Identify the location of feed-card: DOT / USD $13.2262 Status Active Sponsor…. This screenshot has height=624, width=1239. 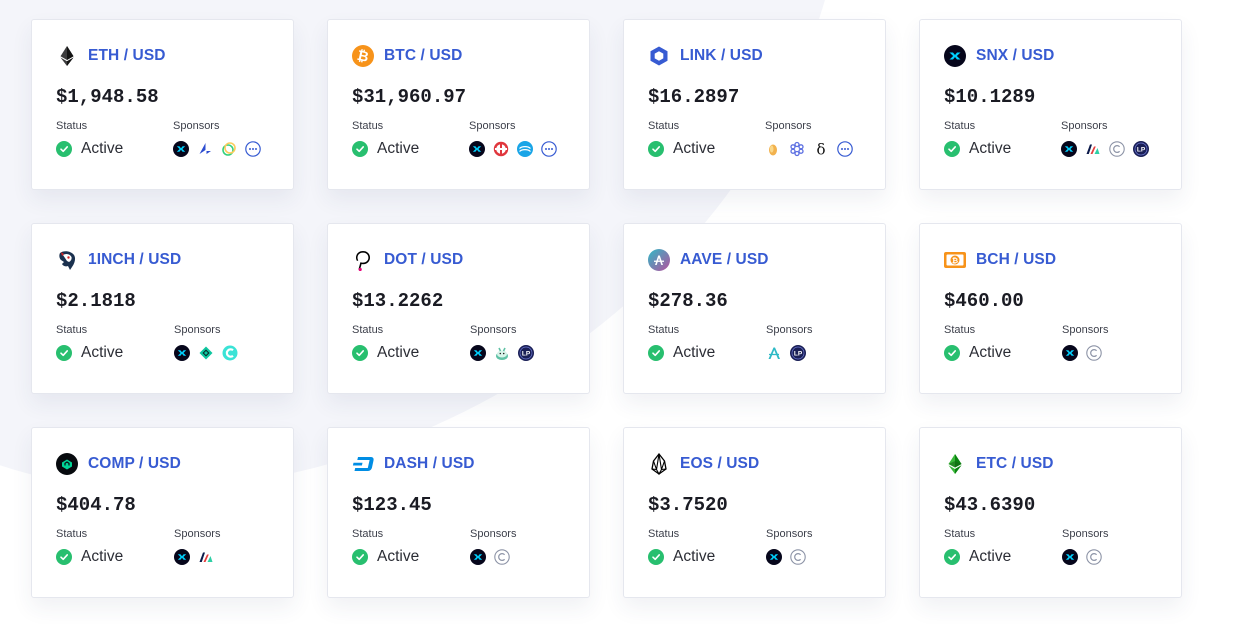
(458, 308).